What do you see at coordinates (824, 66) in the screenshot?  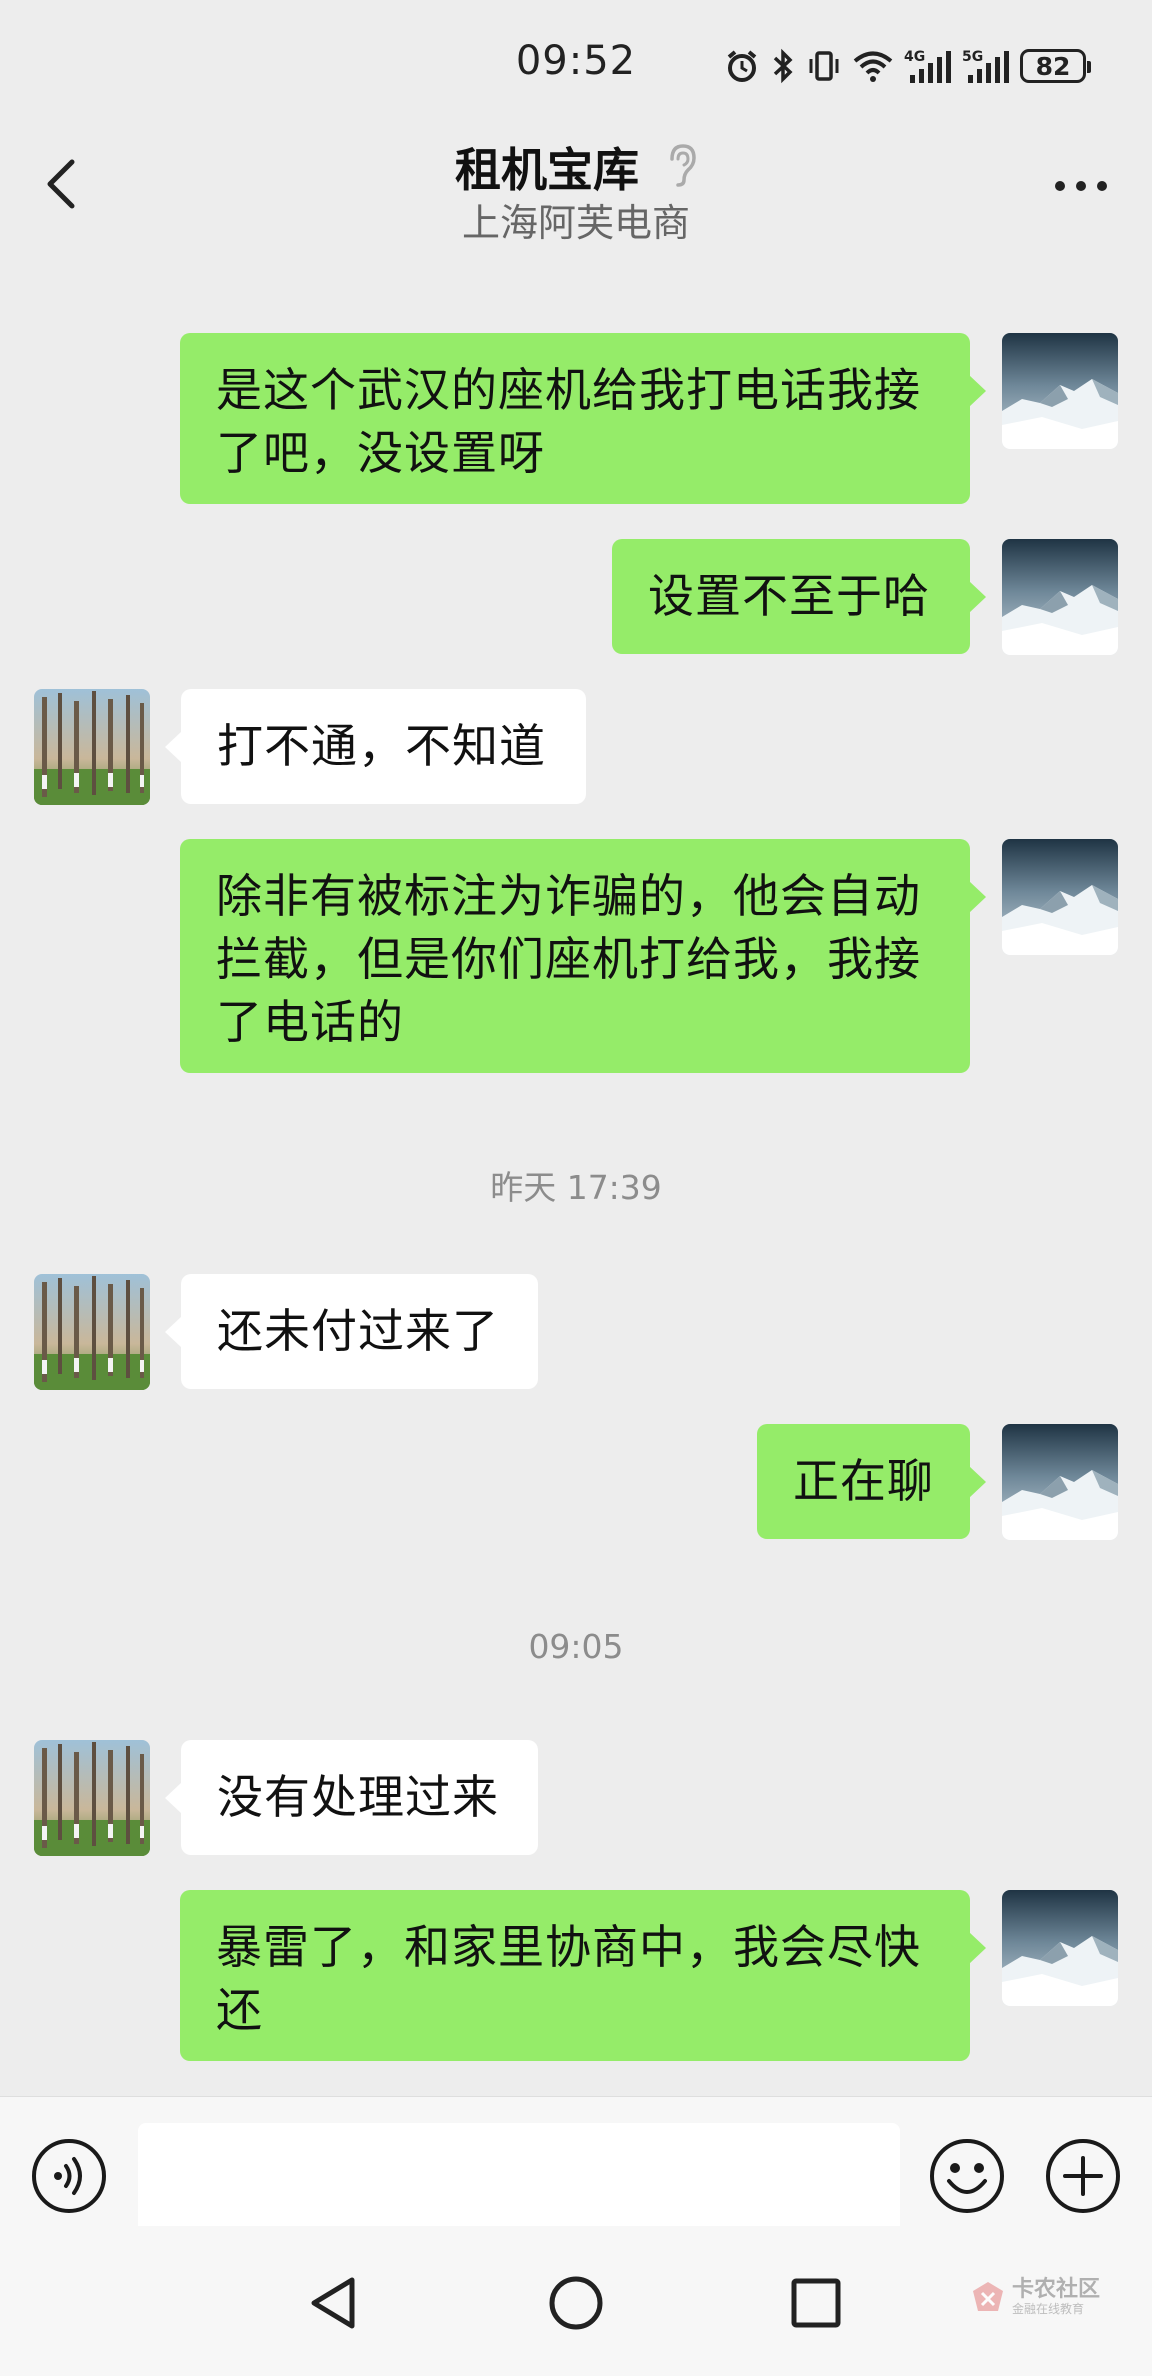 I see `vibrate-icon` at bounding box center [824, 66].